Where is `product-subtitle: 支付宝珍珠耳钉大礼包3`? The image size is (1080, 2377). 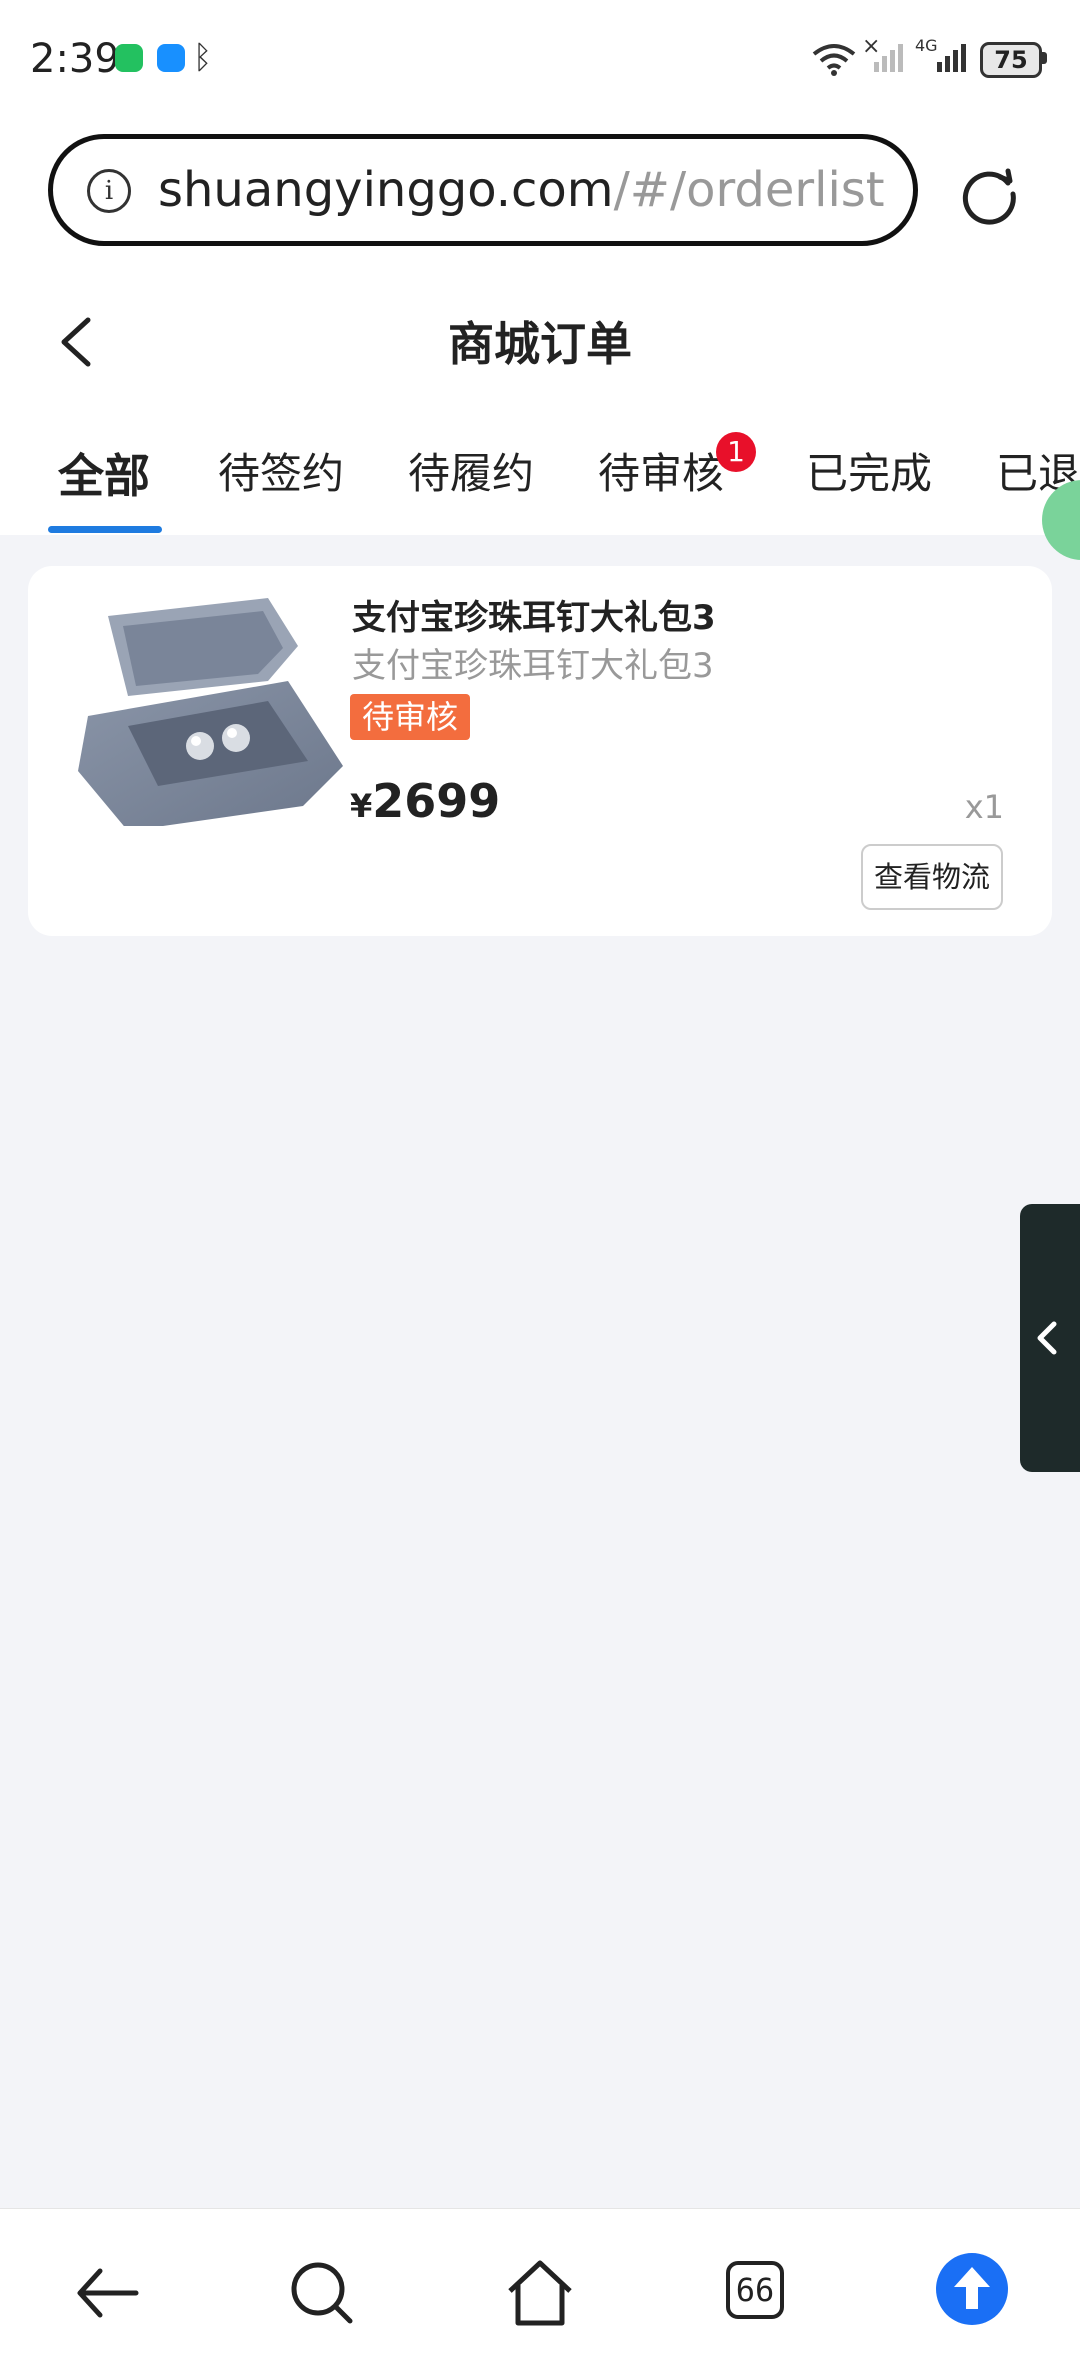
product-subtitle: 支付宝珍珠耳钉大礼包3 is located at coordinates (533, 666).